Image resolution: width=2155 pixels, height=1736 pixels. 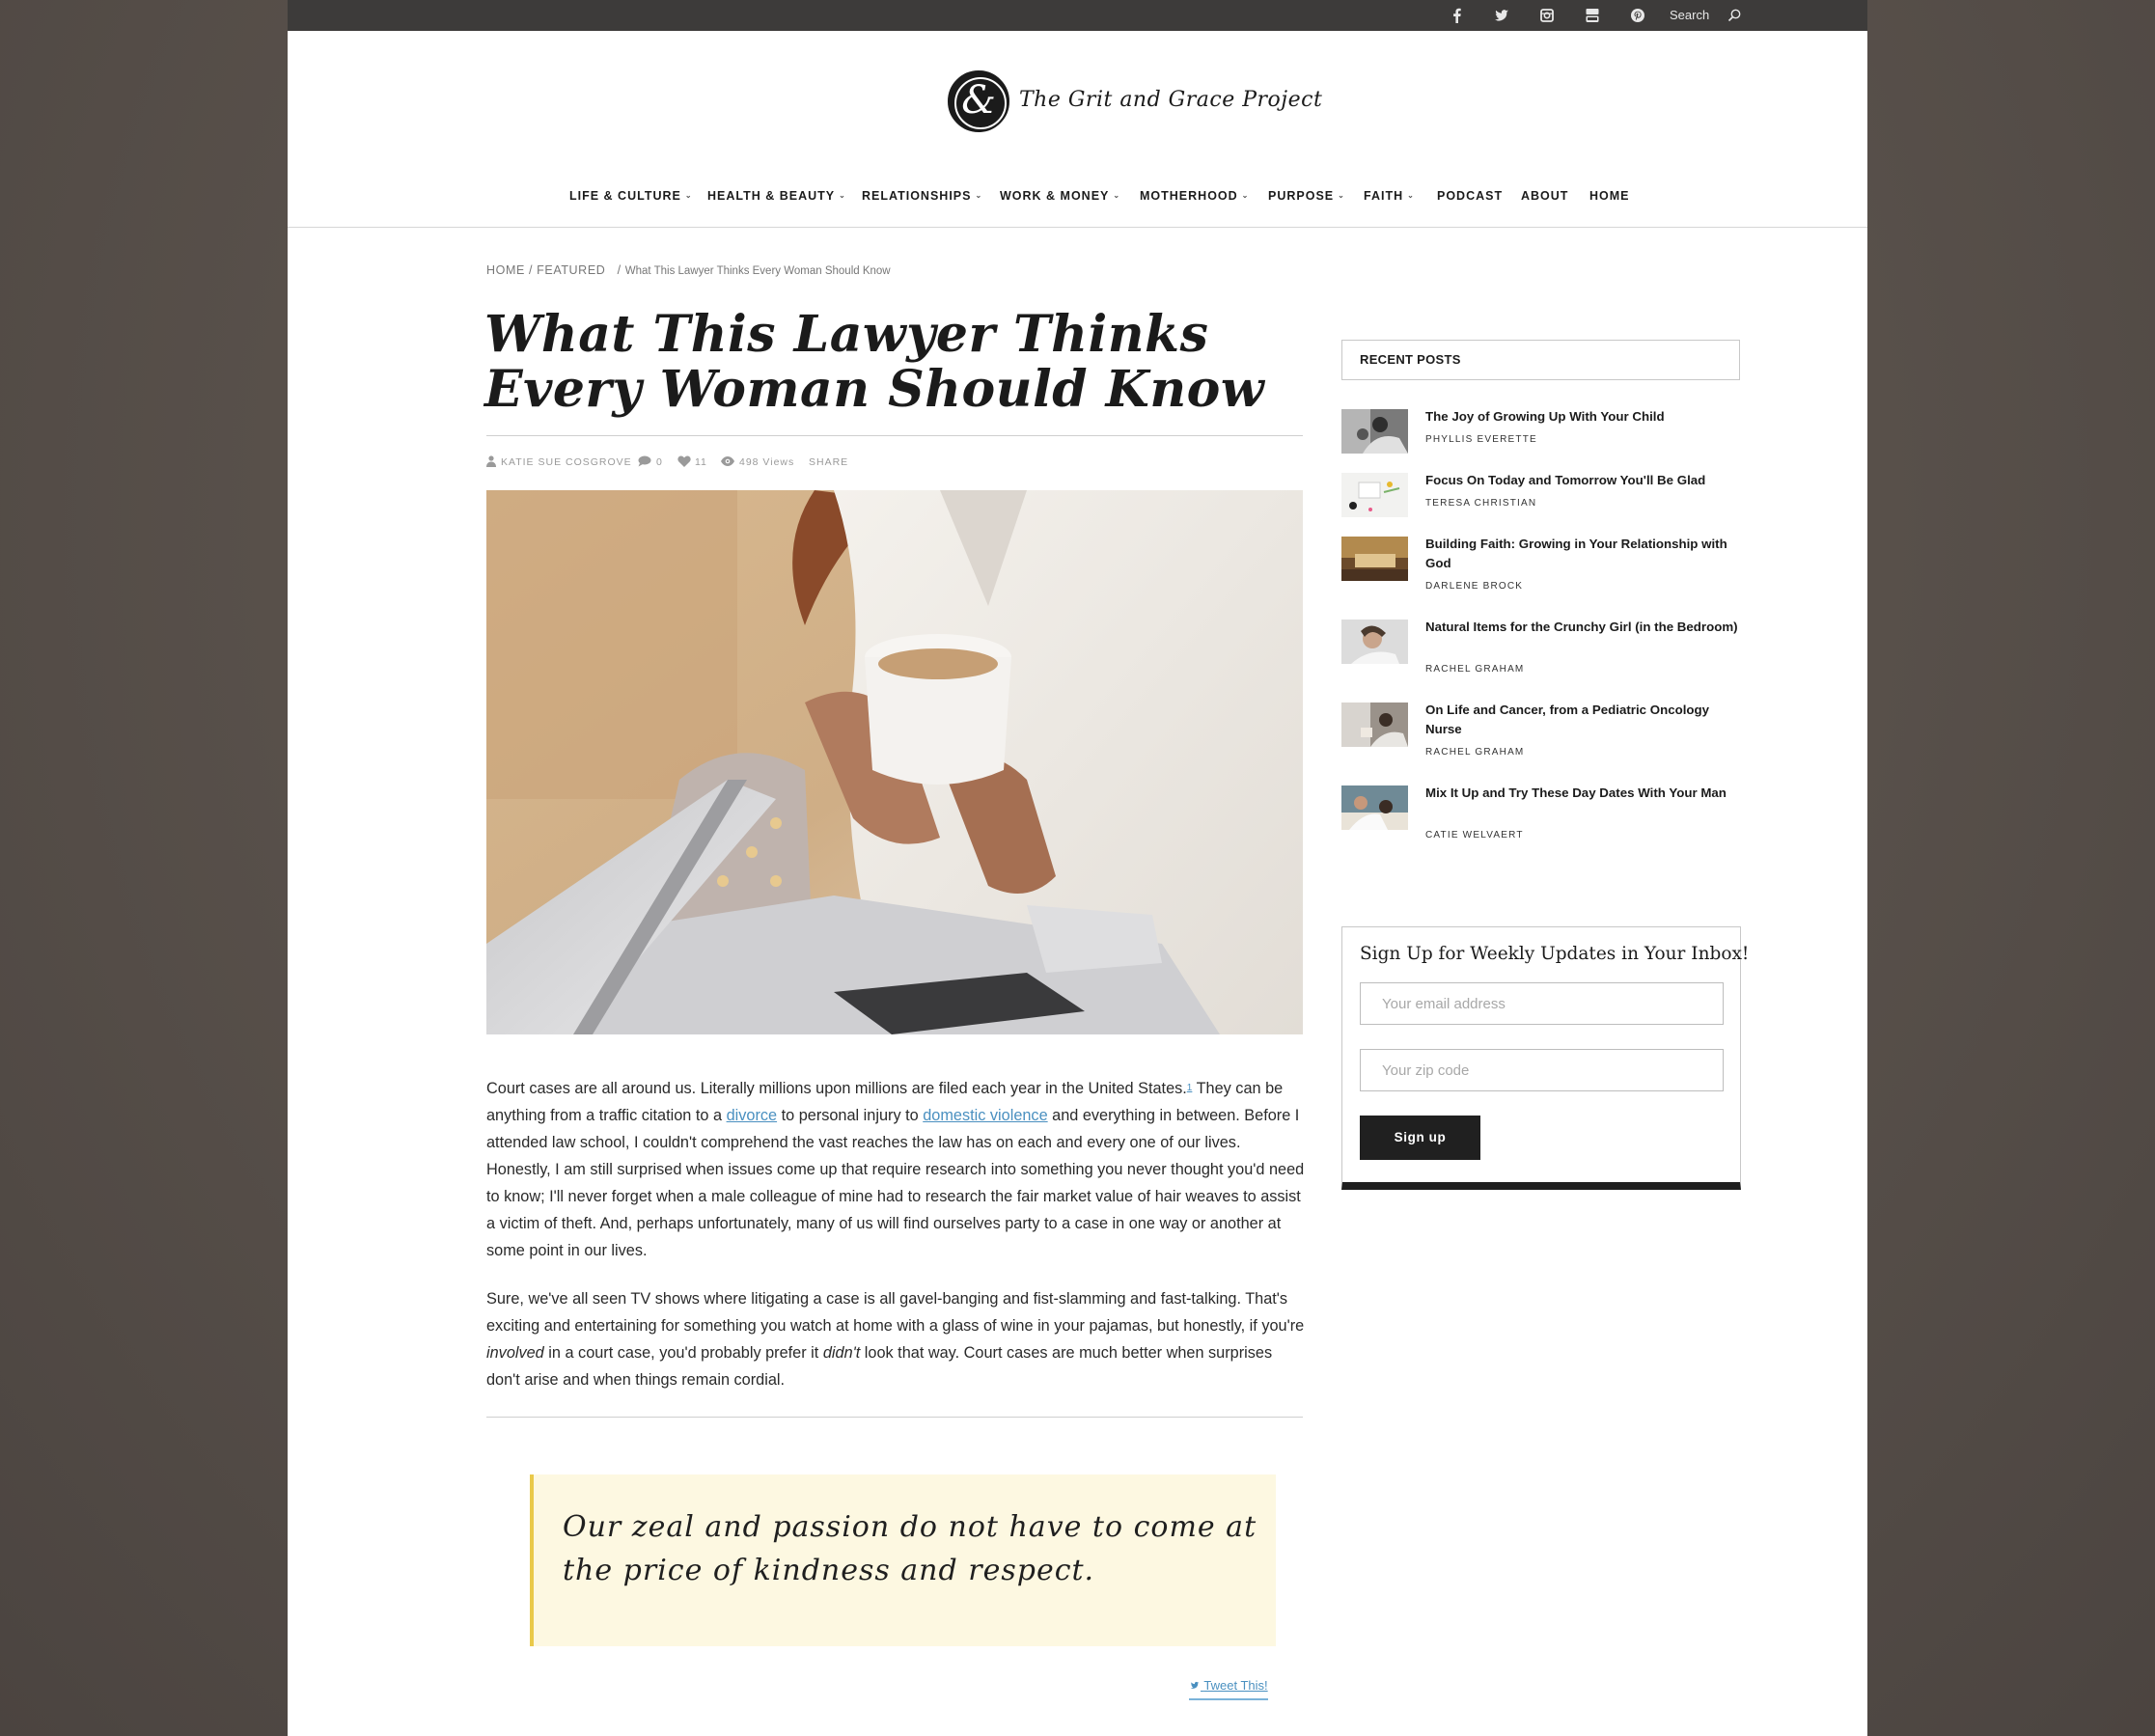 I want to click on nav-item-purpose: PURPOSE ⌄, so click(x=1306, y=196).